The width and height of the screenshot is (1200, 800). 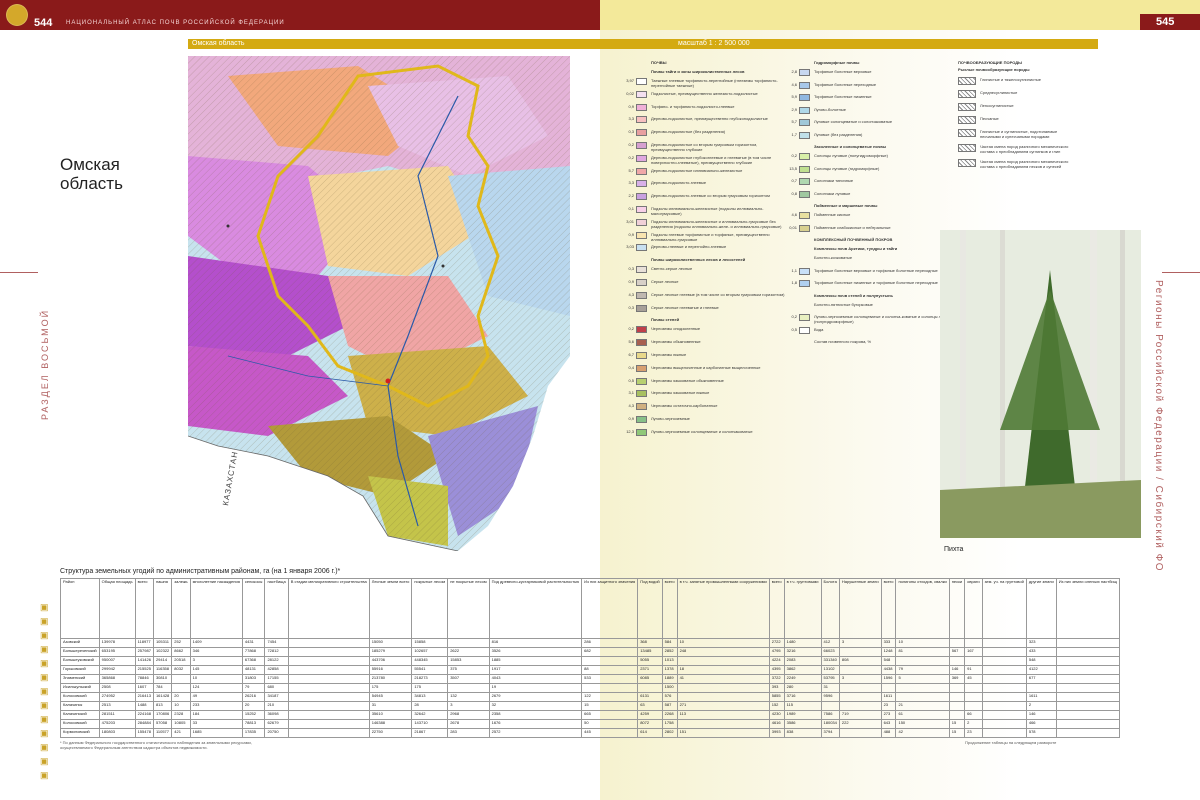 I want to click on legend-label: Лугово-болотные, so click(x=830, y=109).